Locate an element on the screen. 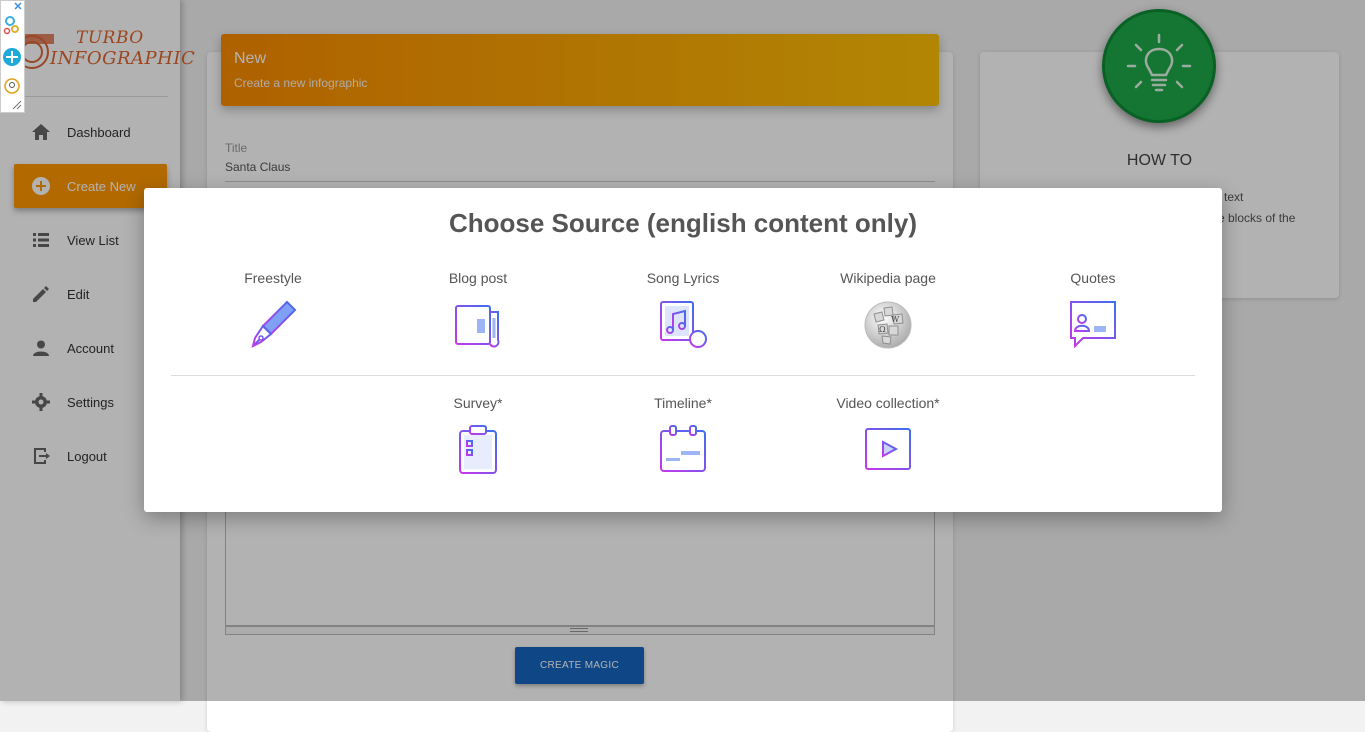  source-survey: Survey* is located at coordinates (478, 435).